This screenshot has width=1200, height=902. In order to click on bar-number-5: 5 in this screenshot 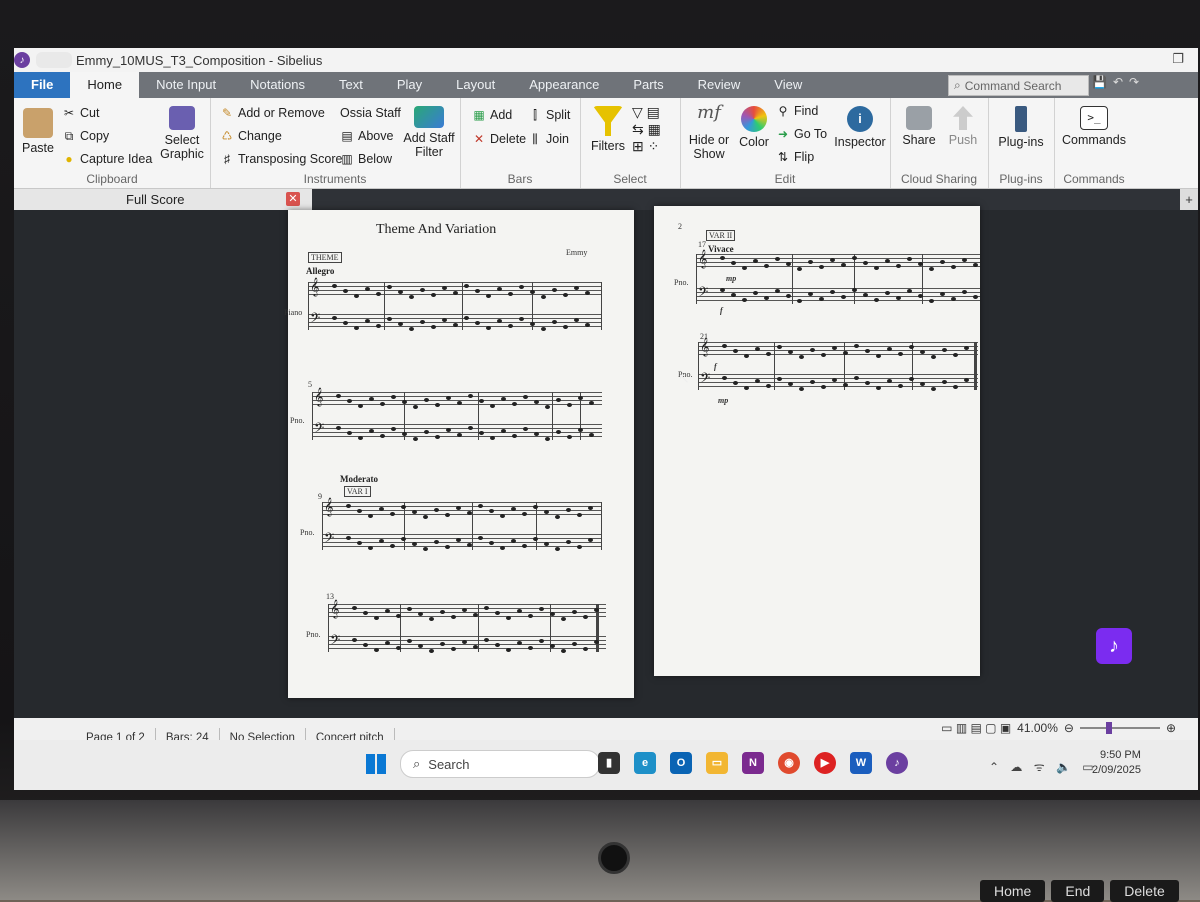, I will do `click(310, 384)`.